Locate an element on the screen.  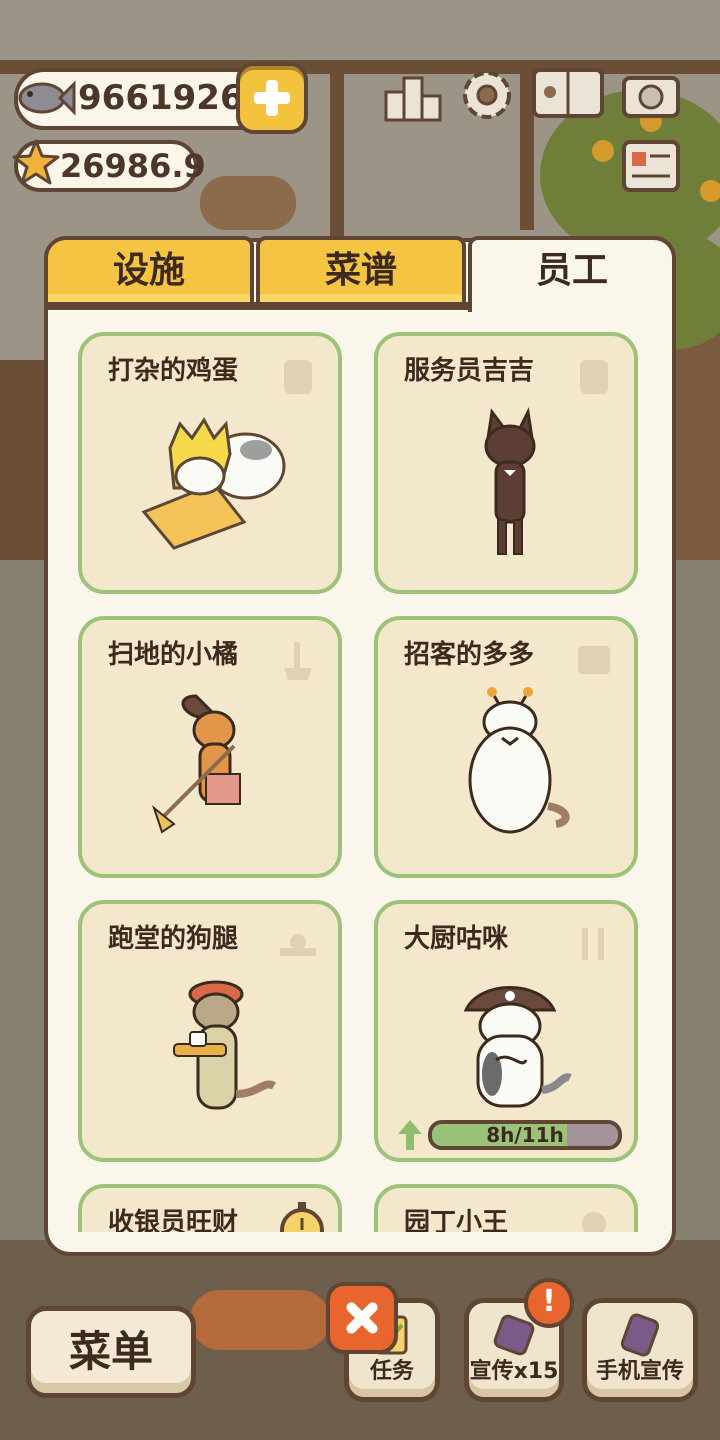
staff-card-xiaoju: 扫地的小橘 is located at coordinates (210, 747).